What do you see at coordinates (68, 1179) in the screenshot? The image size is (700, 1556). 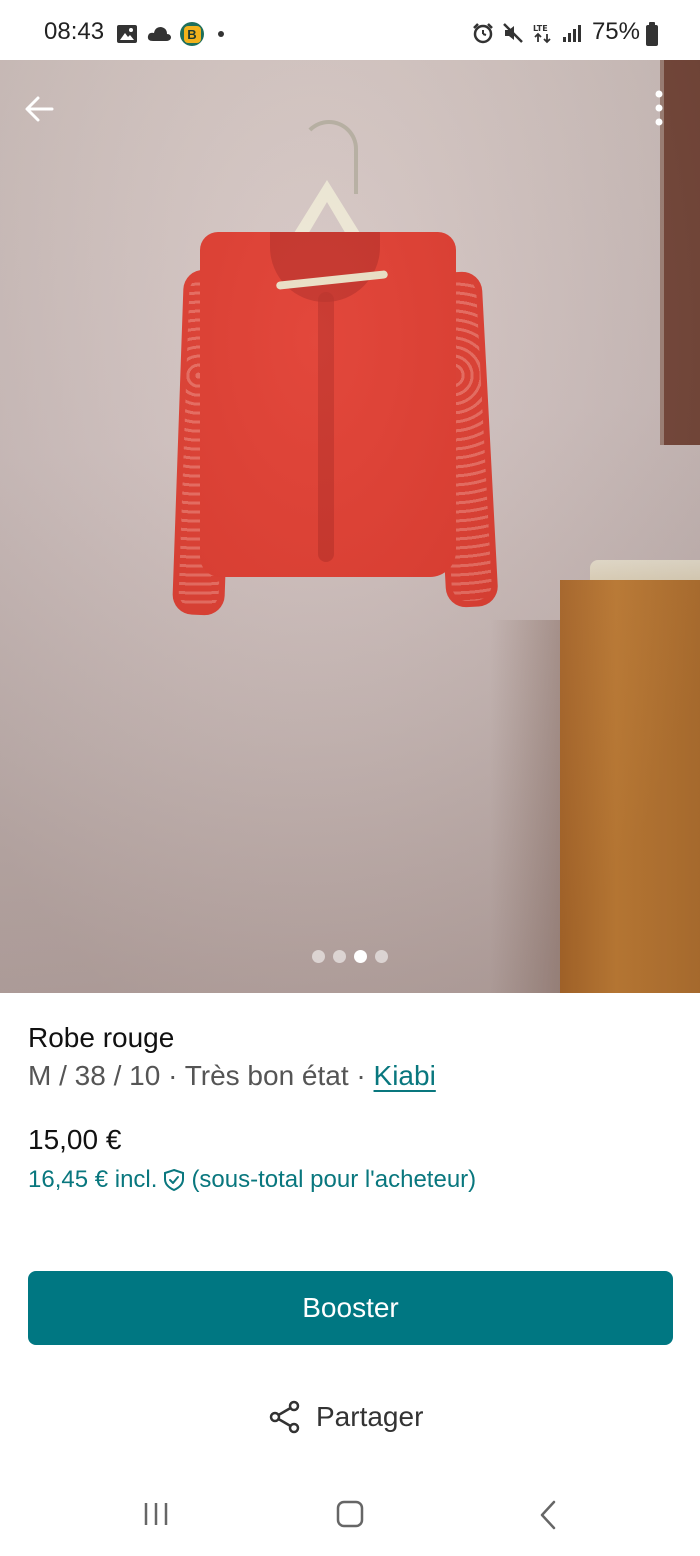 I see `buyer-total: 16,45 €` at bounding box center [68, 1179].